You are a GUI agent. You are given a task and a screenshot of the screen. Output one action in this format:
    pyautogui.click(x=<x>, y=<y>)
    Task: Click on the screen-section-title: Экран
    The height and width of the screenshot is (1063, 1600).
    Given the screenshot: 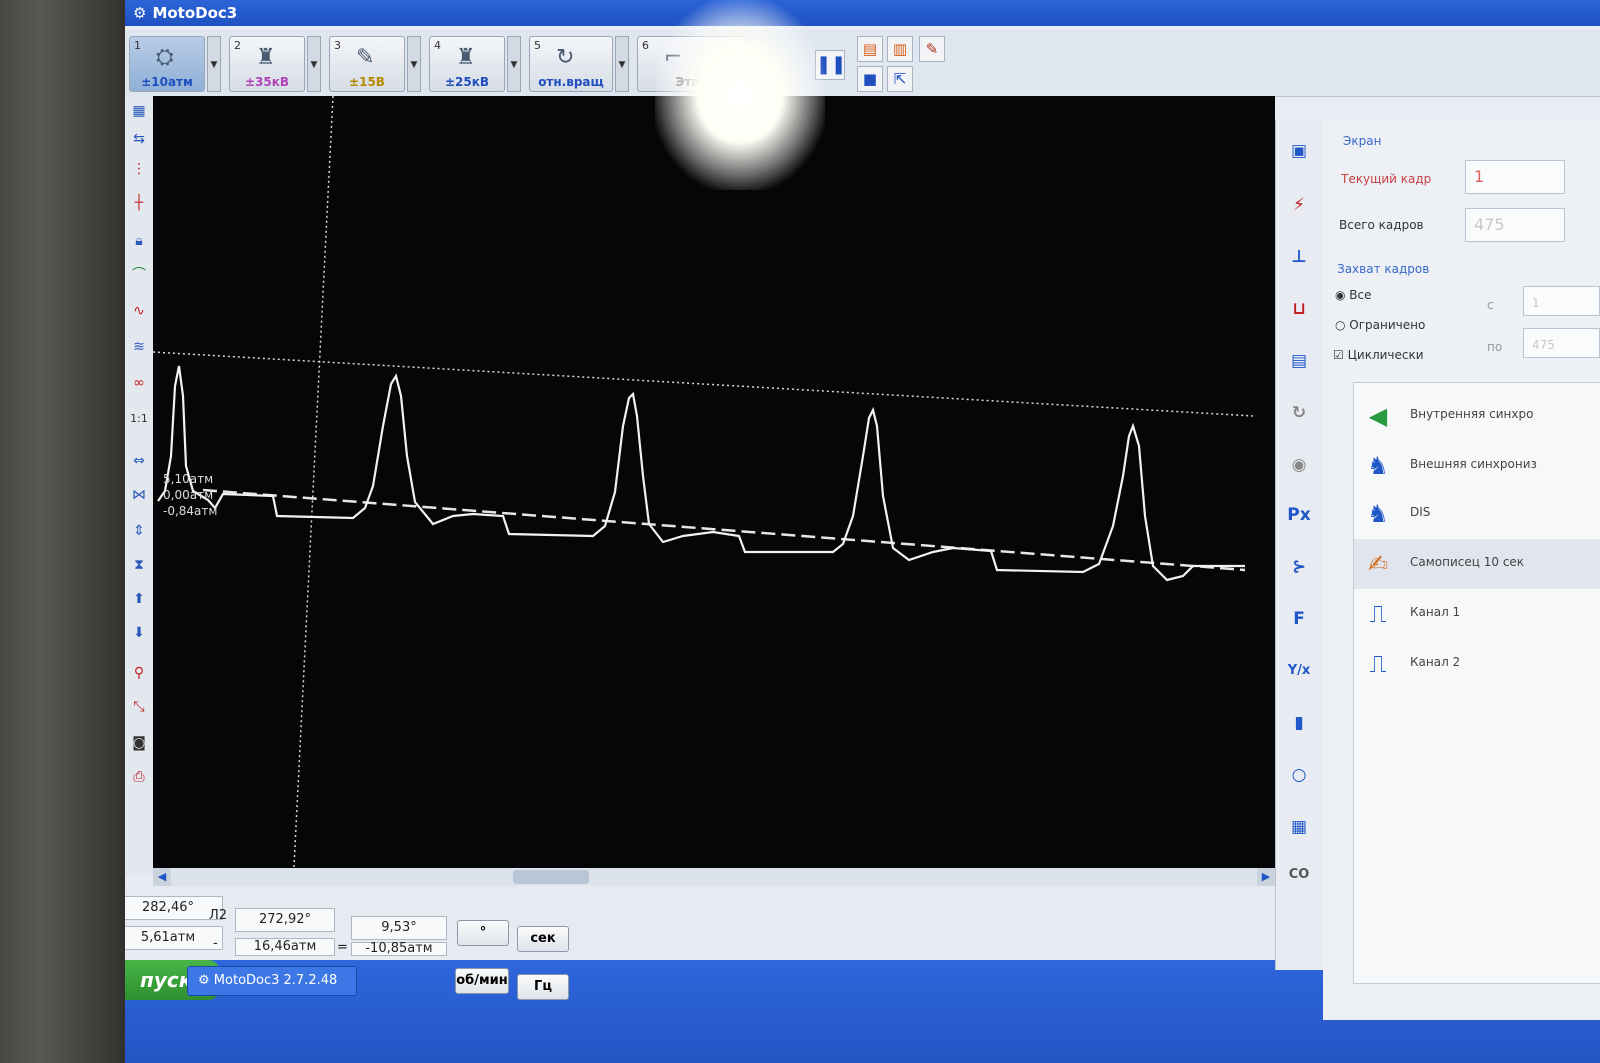 What is the action you would take?
    pyautogui.click(x=1362, y=141)
    